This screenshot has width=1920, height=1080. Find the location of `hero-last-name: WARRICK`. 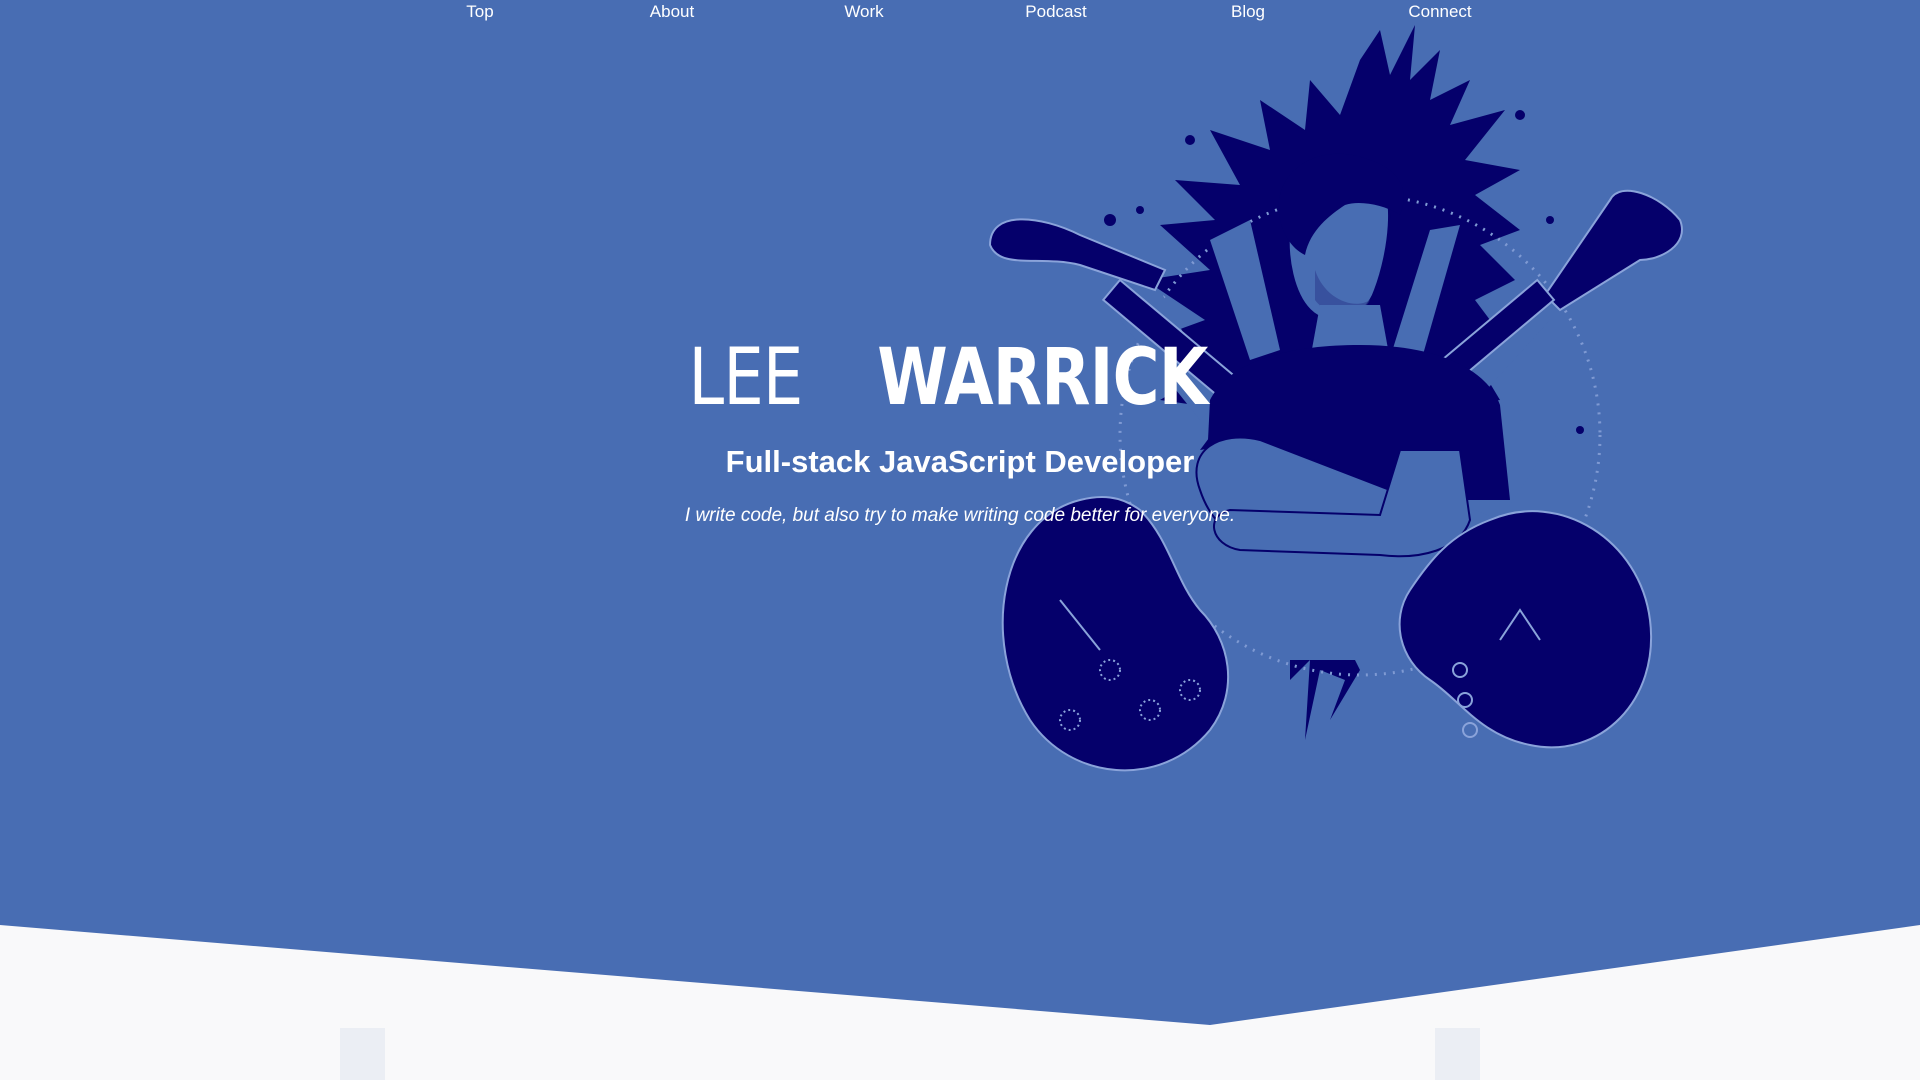

hero-last-name: WARRICK is located at coordinates (1042, 378).